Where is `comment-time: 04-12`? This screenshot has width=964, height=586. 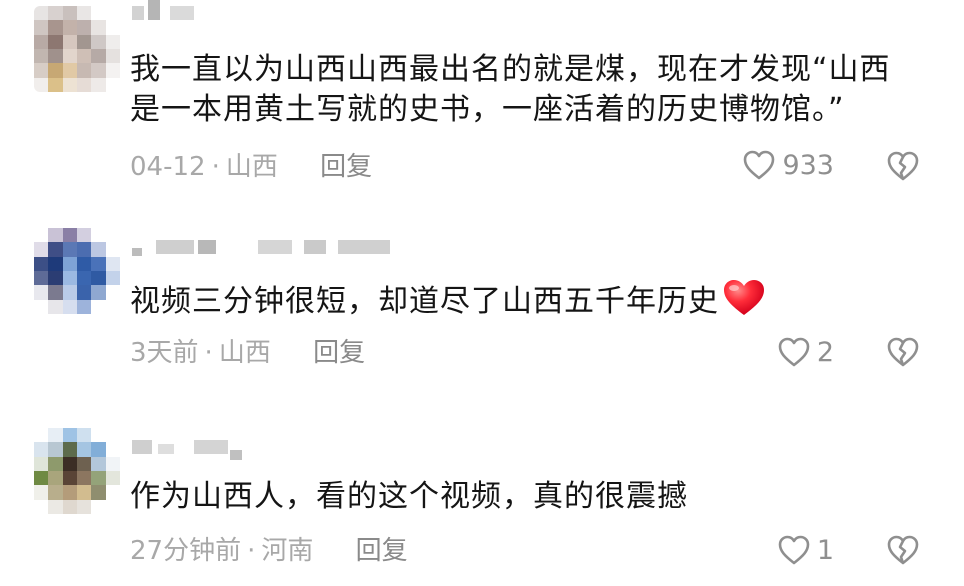 comment-time: 04-12 is located at coordinates (168, 167).